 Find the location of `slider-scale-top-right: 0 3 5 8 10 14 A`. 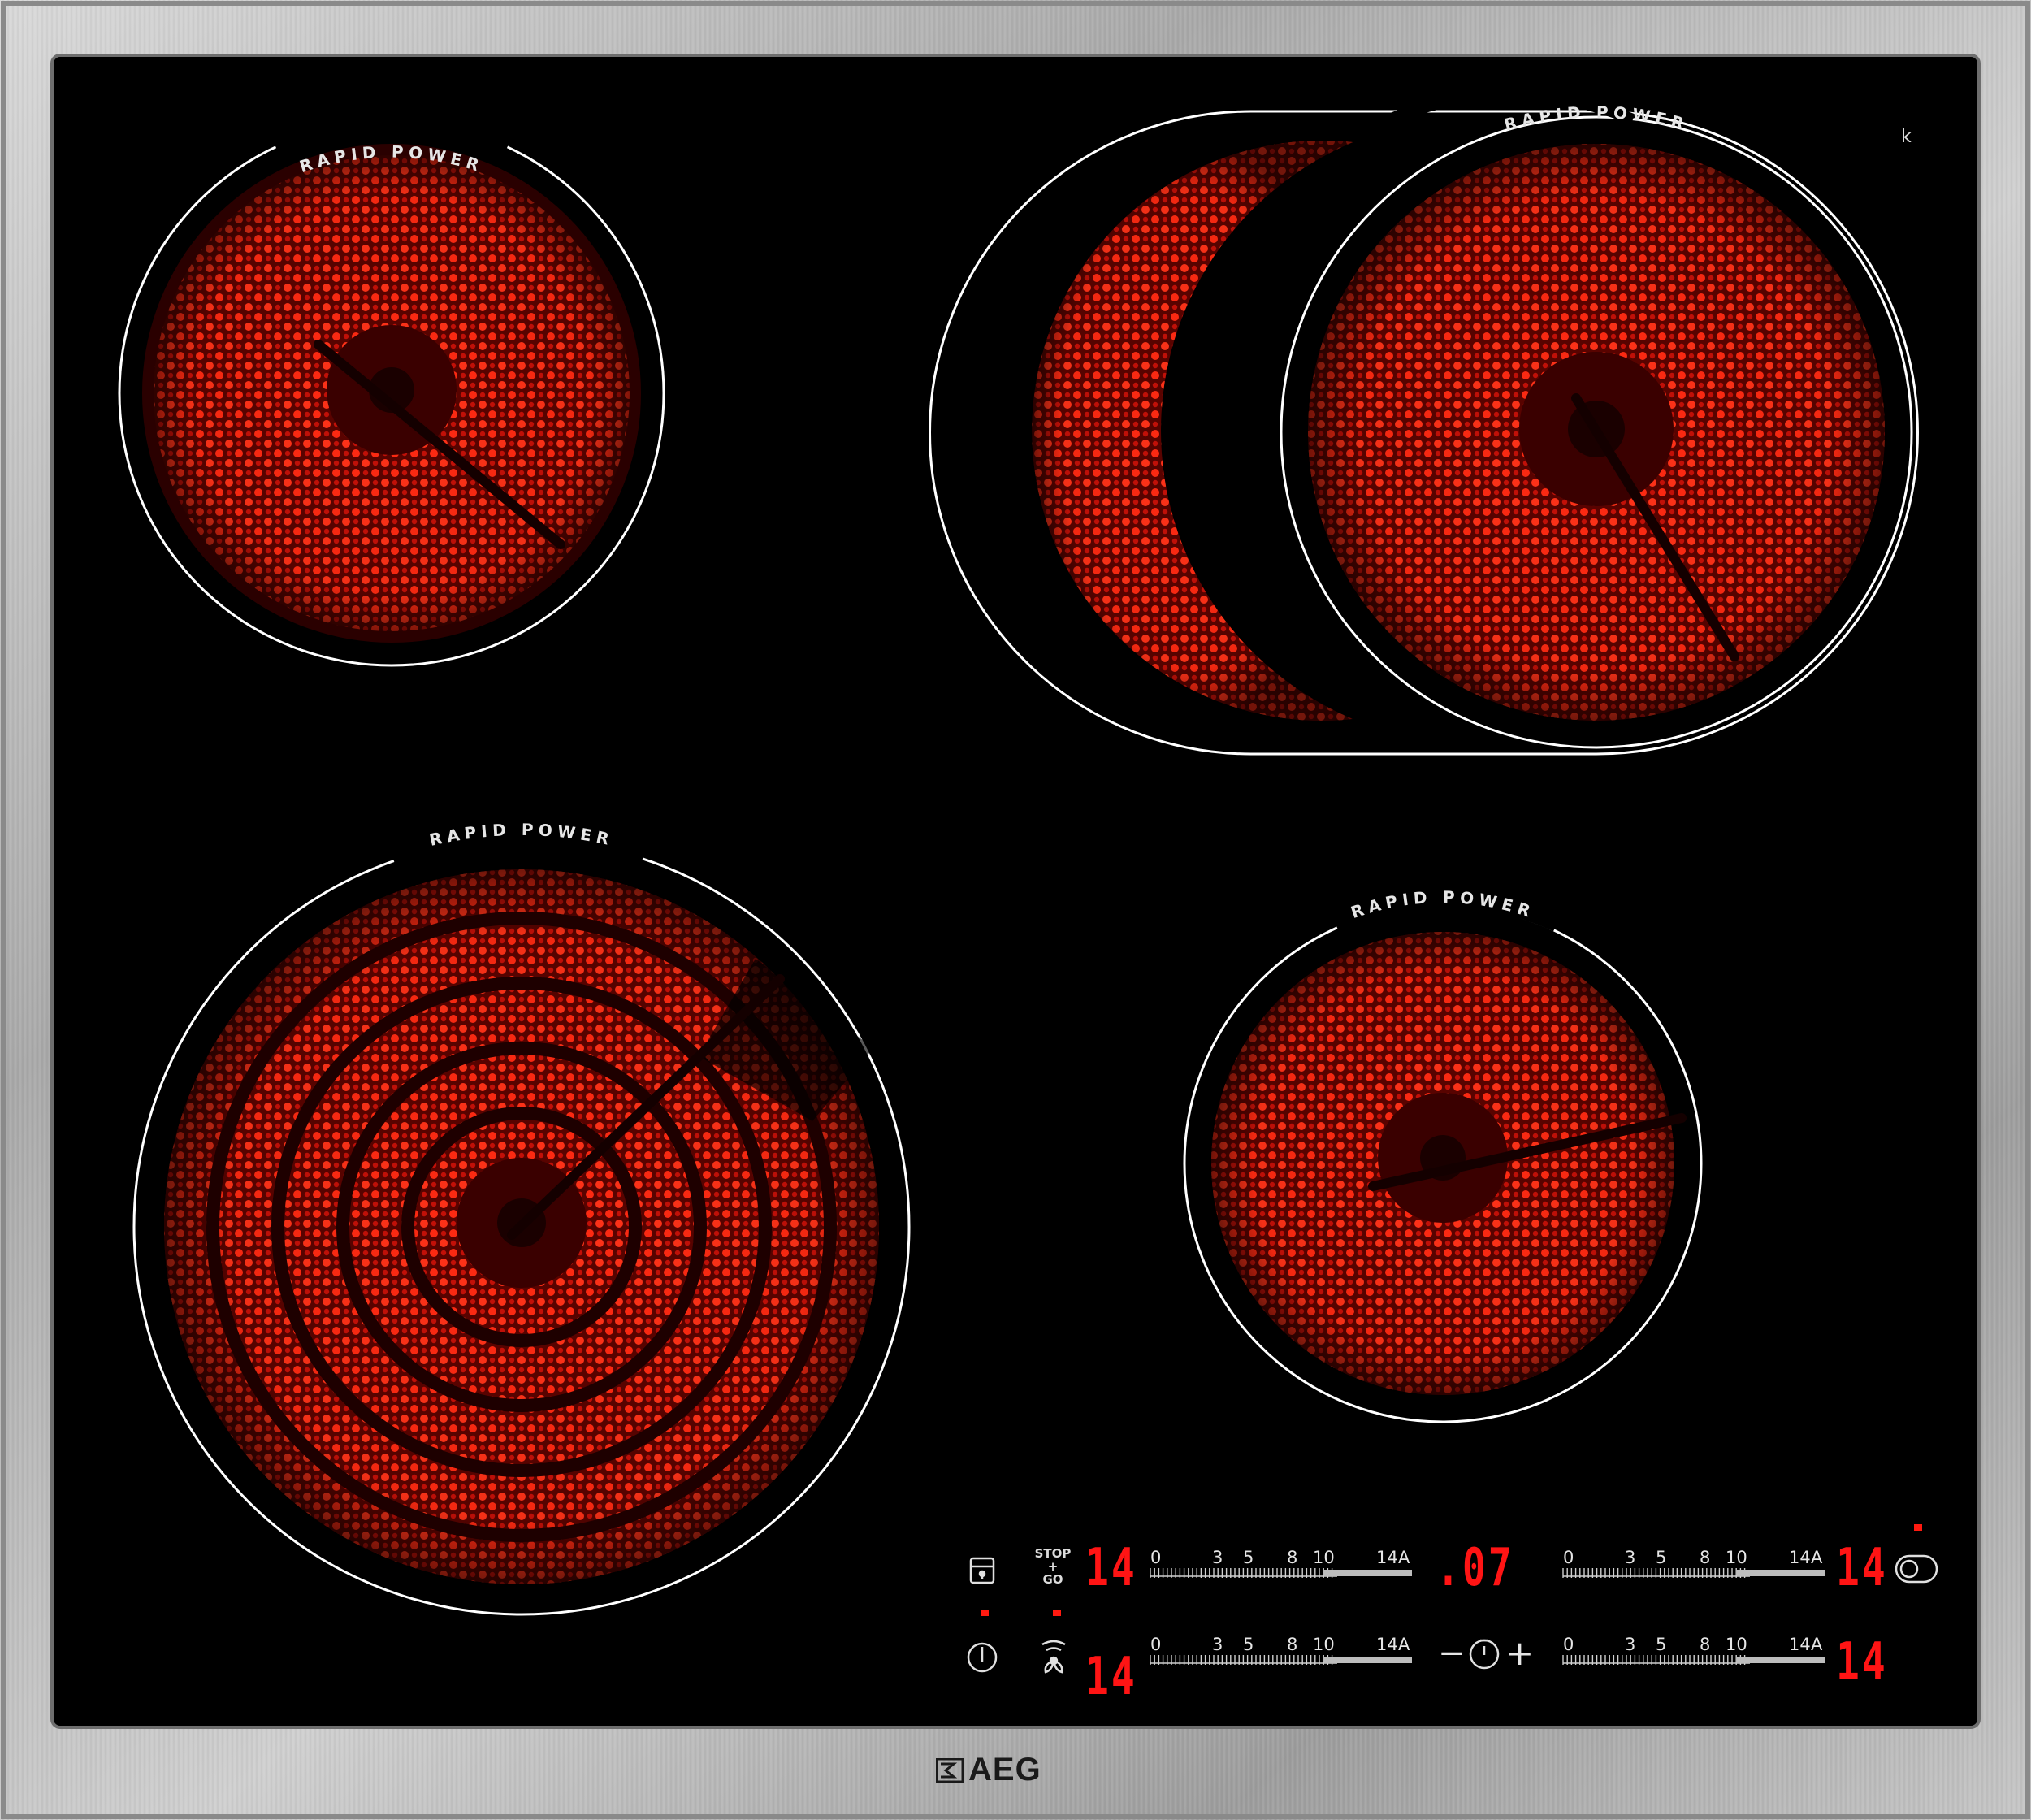

slider-scale-top-right: 0 3 5 8 10 14 A is located at coordinates (1693, 1558).